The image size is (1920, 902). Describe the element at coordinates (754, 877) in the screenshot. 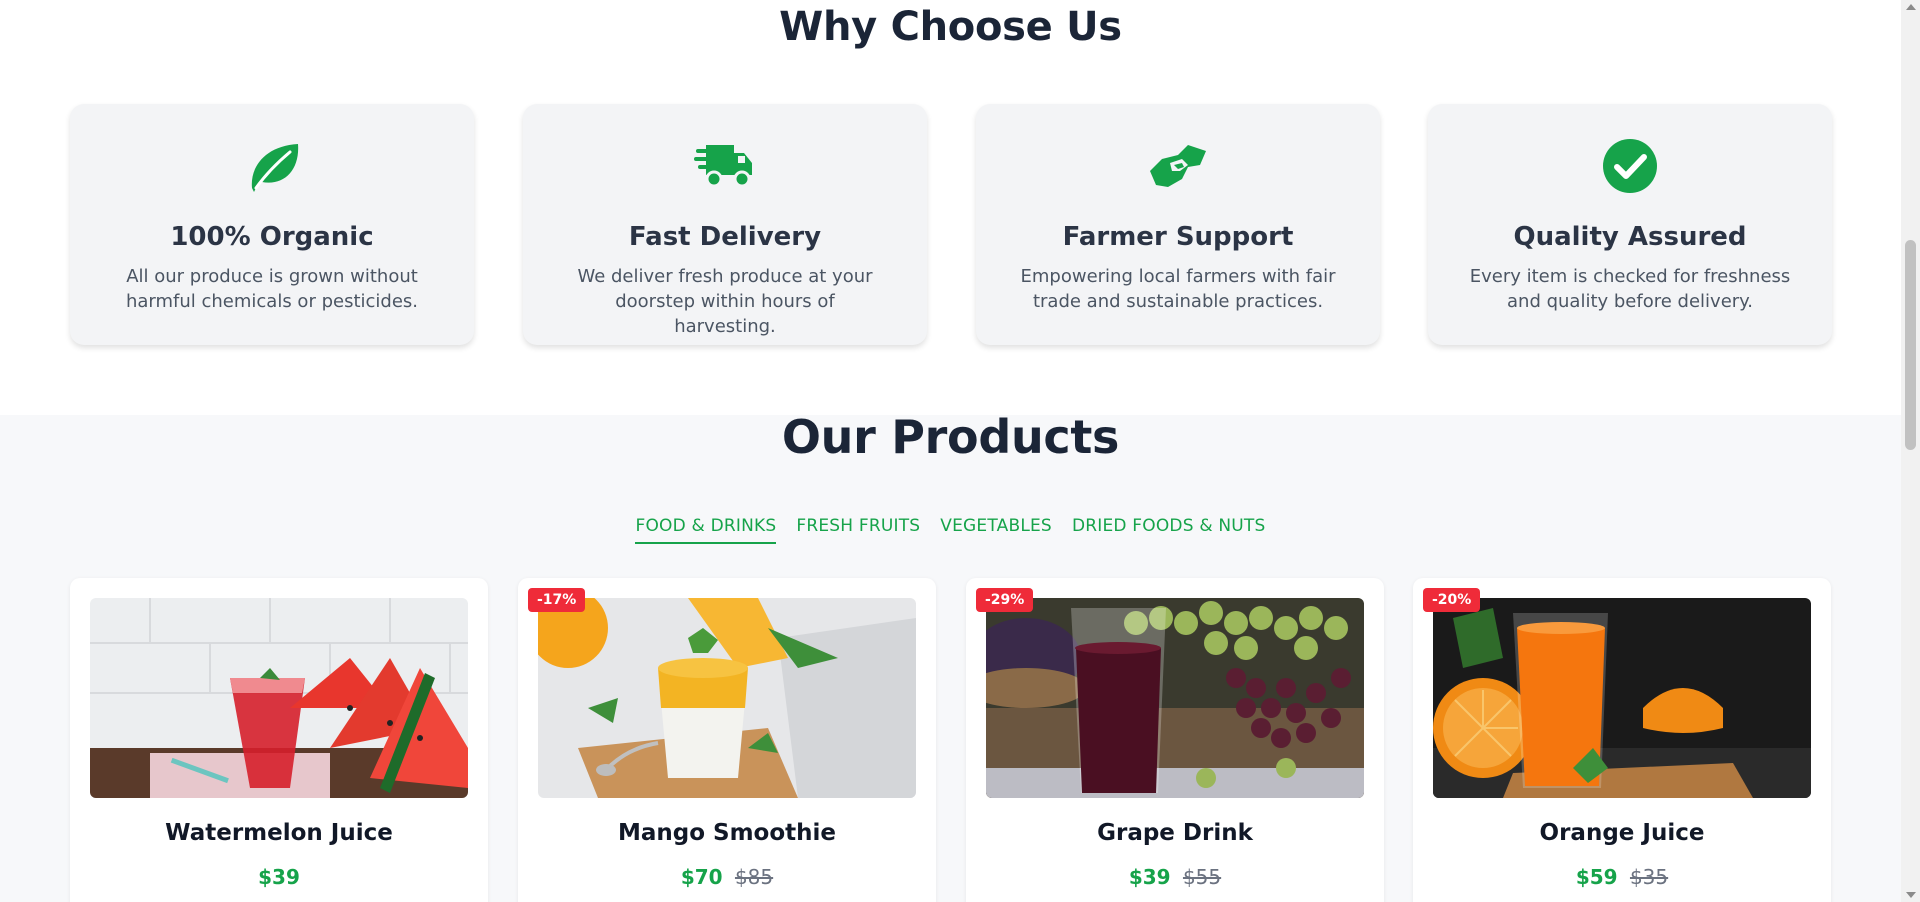

I see `product-old-price: $85` at that location.